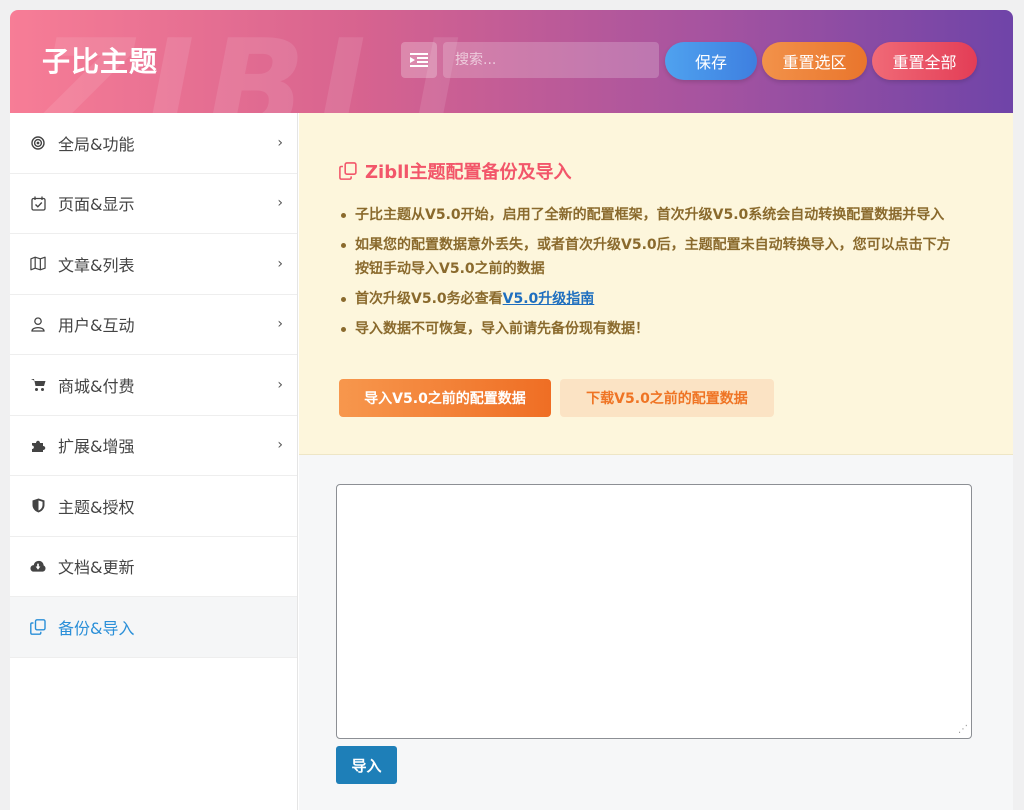 This screenshot has height=810, width=1024. I want to click on download-old-config-button: 下载V5.0之前的配置数据, so click(667, 398).